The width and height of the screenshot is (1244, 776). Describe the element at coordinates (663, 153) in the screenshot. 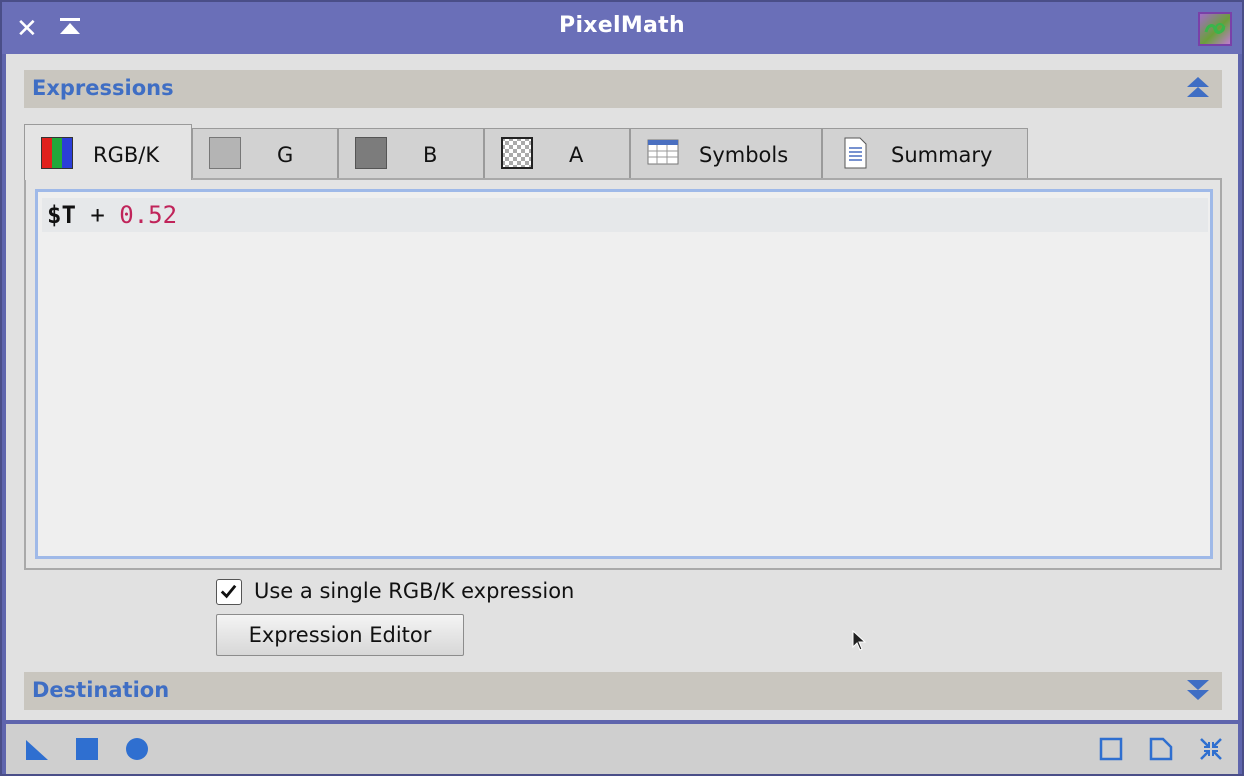

I see `table-icon` at that location.